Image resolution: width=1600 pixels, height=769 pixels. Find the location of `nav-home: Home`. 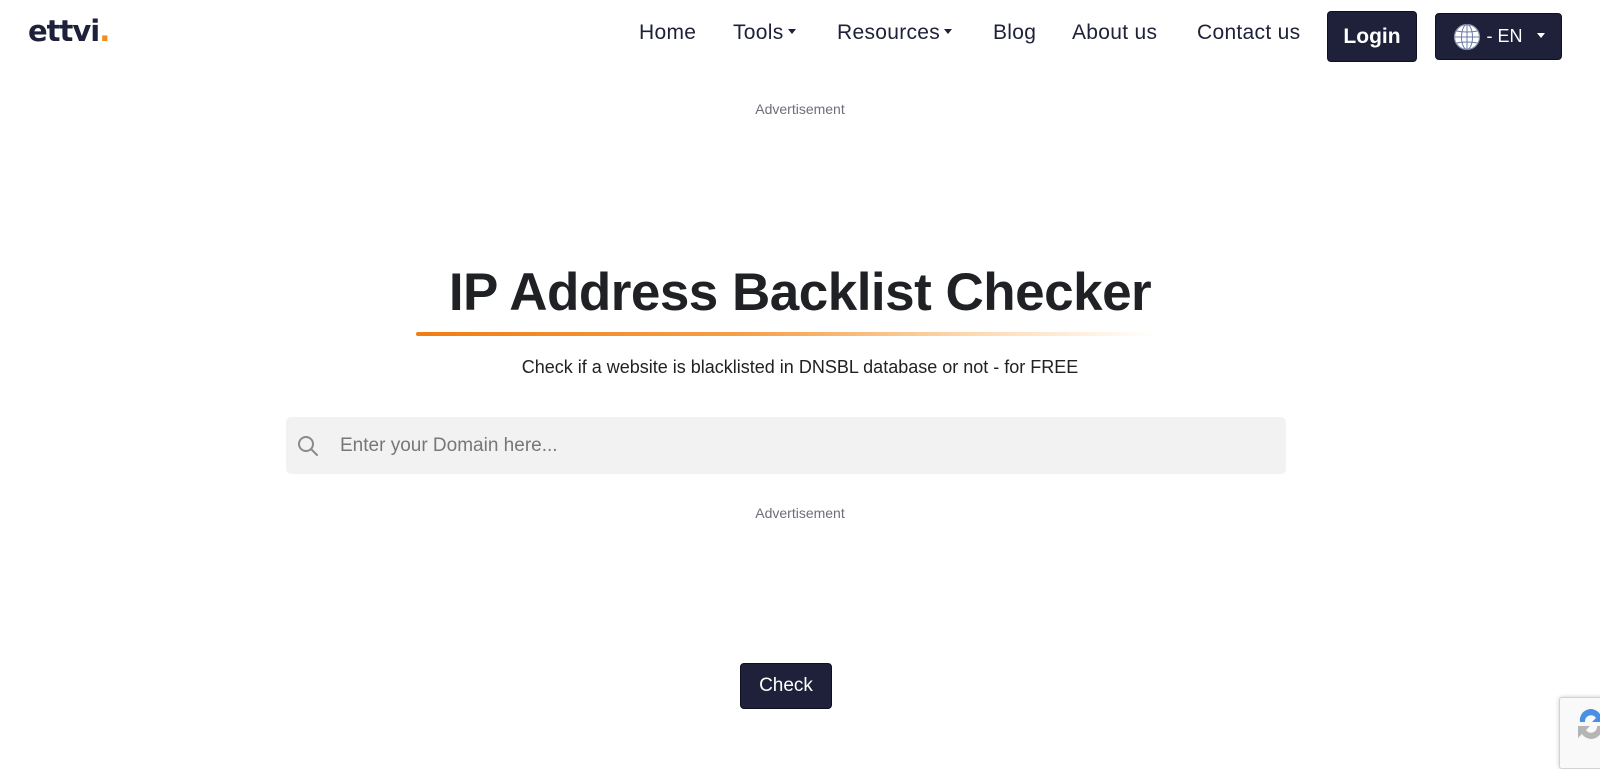

nav-home: Home is located at coordinates (667, 33).